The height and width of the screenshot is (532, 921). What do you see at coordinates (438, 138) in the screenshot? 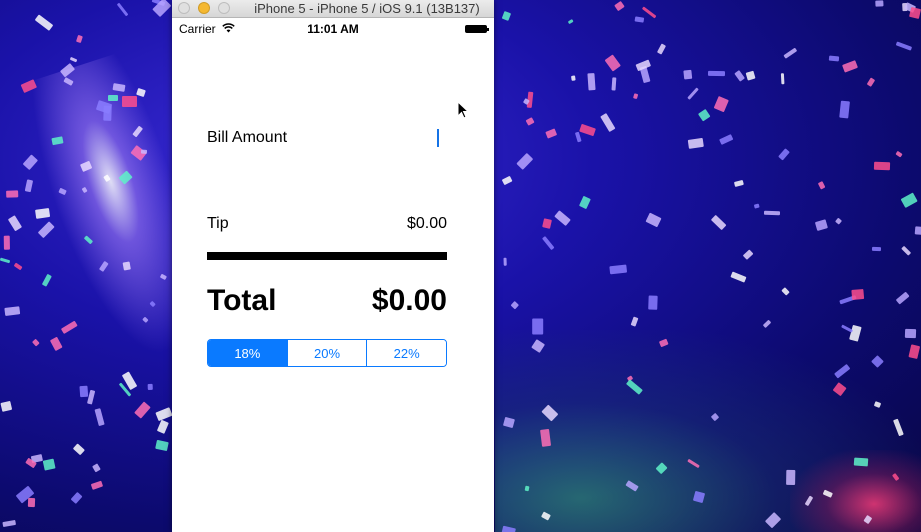
I see `text-caret` at bounding box center [438, 138].